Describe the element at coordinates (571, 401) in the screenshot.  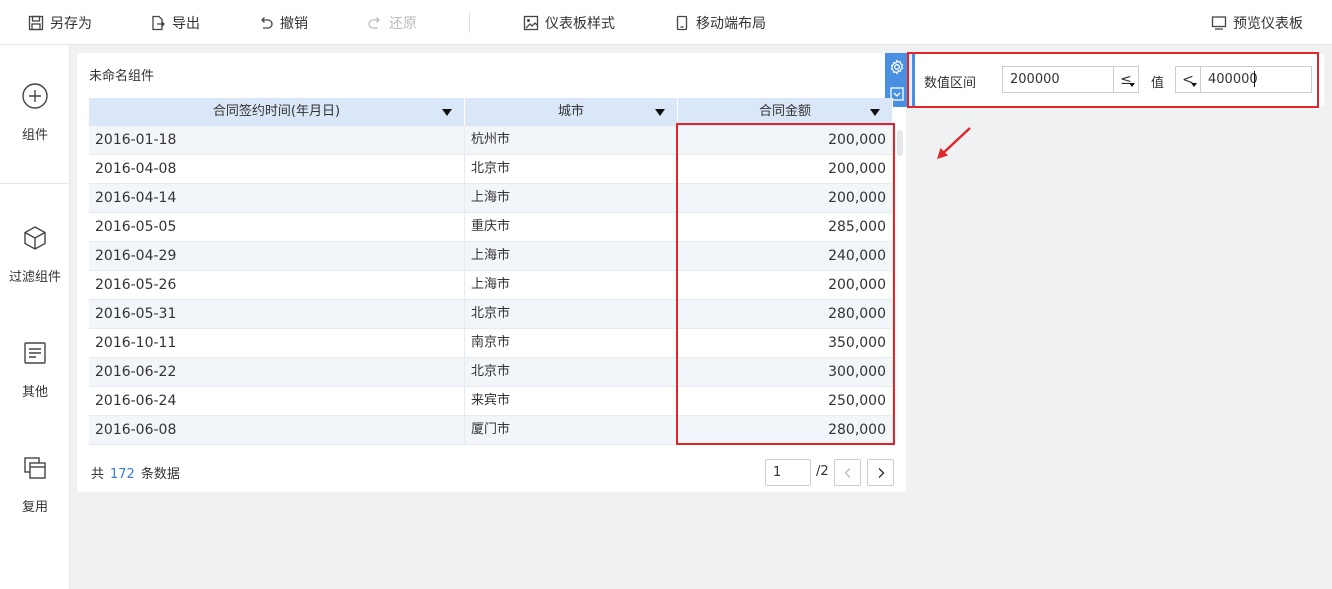
I see `city-cell: 来宾市` at that location.